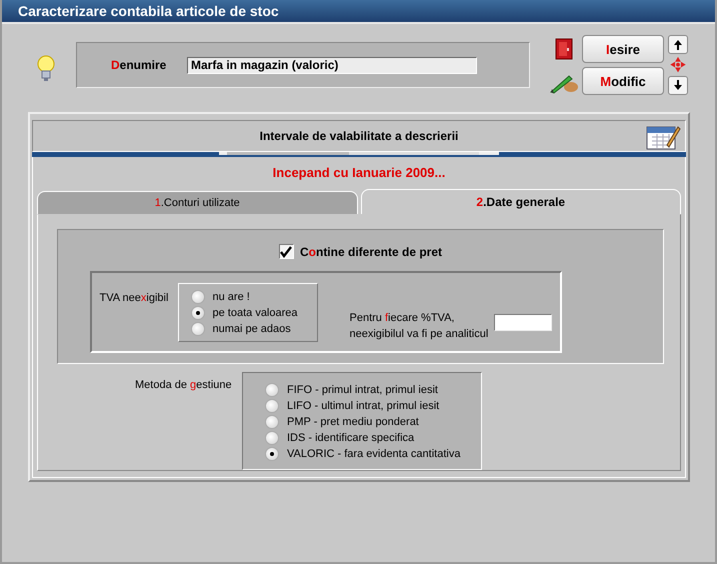 Image resolution: width=717 pixels, height=564 pixels. What do you see at coordinates (135, 298) in the screenshot?
I see `vat-label: TVA neexigibil` at bounding box center [135, 298].